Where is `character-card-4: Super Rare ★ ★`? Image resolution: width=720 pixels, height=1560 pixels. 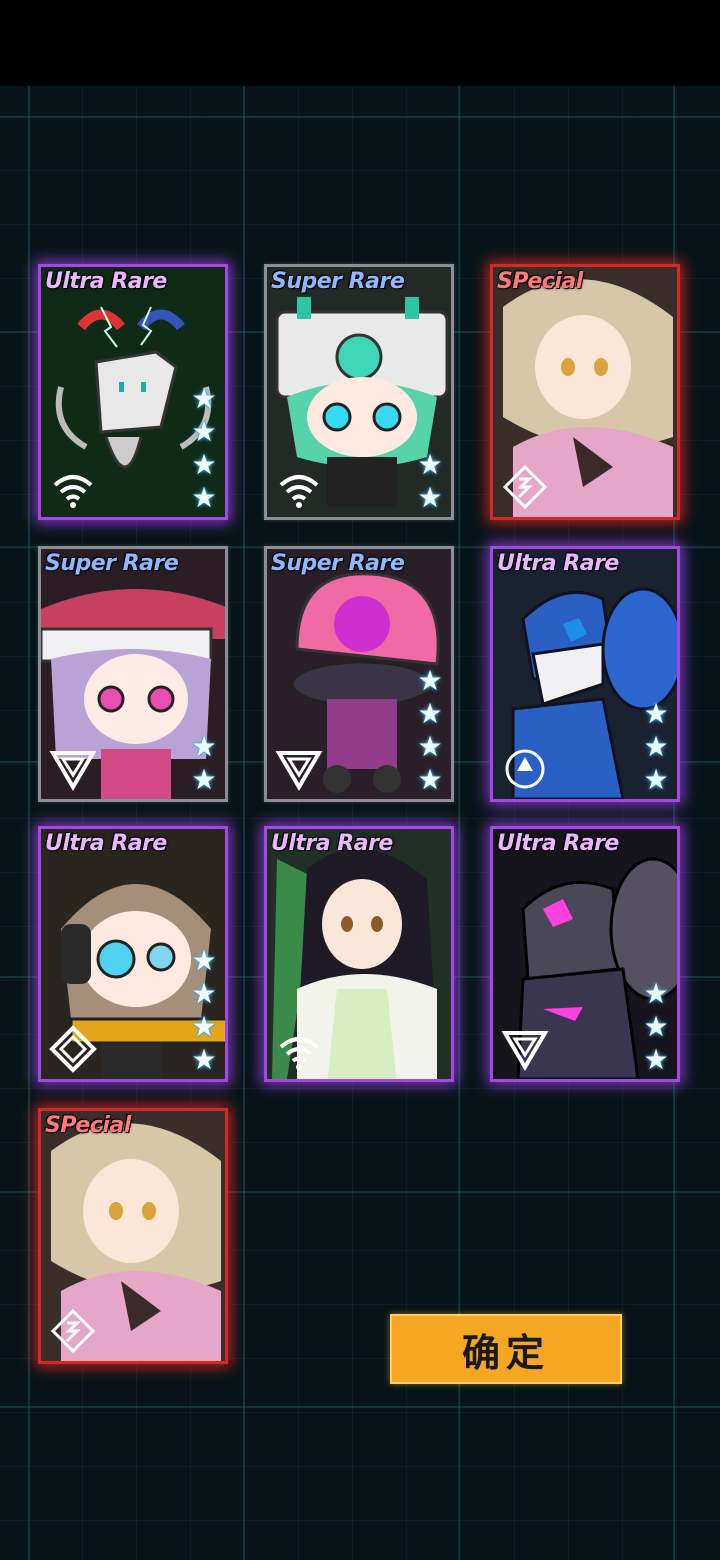
character-card-4: Super Rare ★ ★ is located at coordinates (133, 674).